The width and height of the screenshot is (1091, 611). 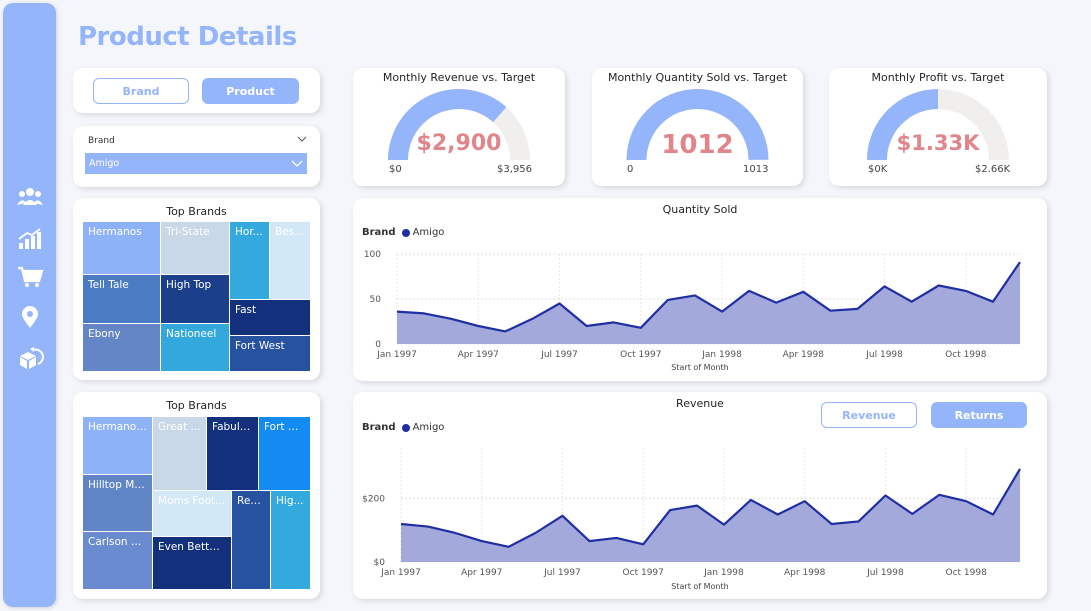 I want to click on treemap-tile: Tell Tale, so click(x=121, y=299).